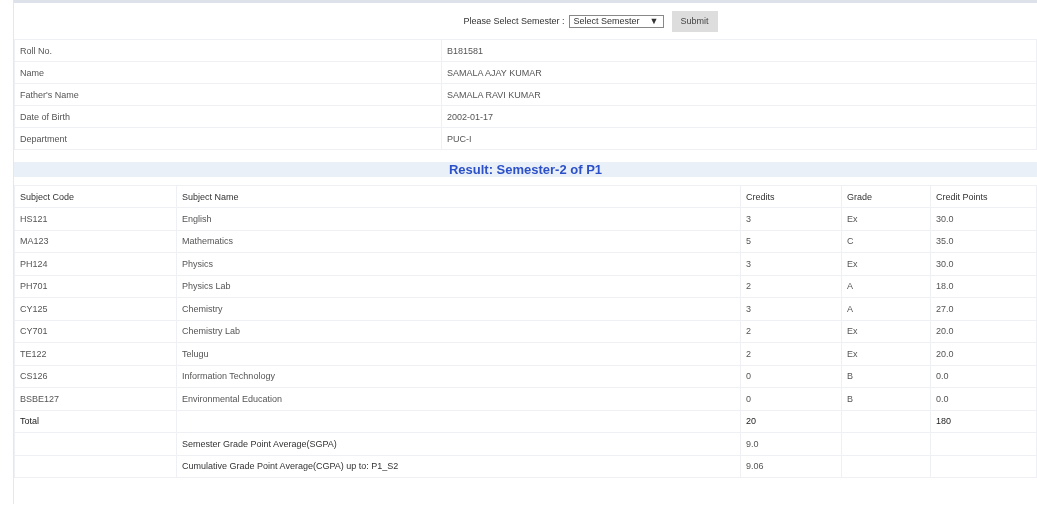 The image size is (1037, 507). I want to click on table-cell: Chemistry Lab, so click(211, 331).